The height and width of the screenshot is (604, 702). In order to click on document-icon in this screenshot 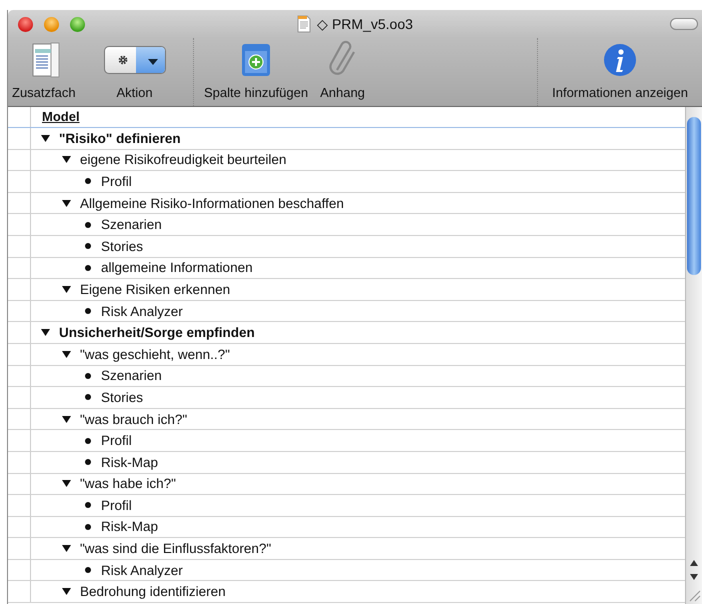, I will do `click(304, 24)`.